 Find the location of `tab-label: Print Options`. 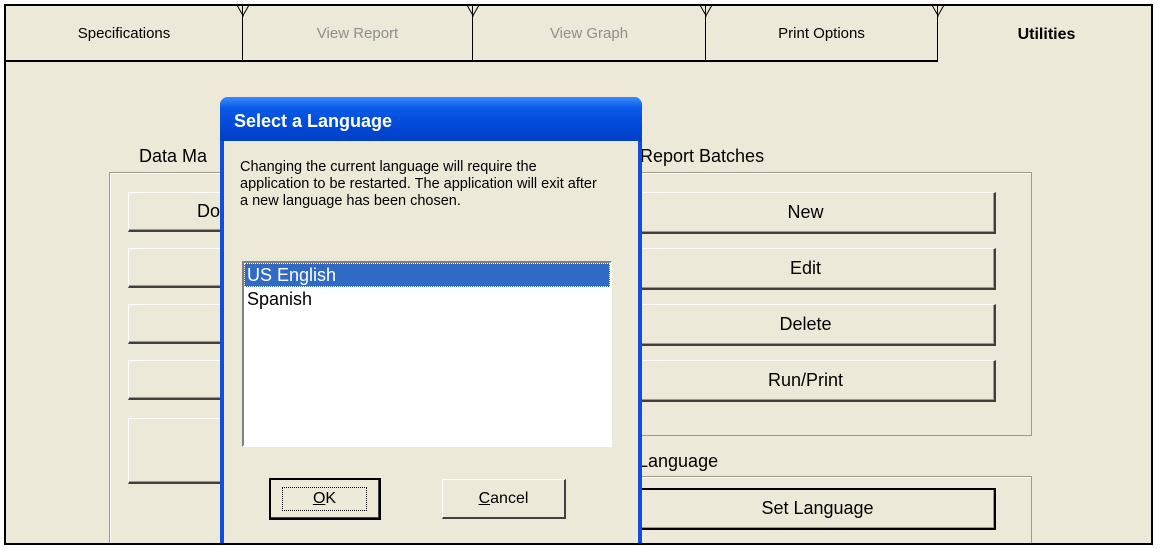

tab-label: Print Options is located at coordinates (821, 33).